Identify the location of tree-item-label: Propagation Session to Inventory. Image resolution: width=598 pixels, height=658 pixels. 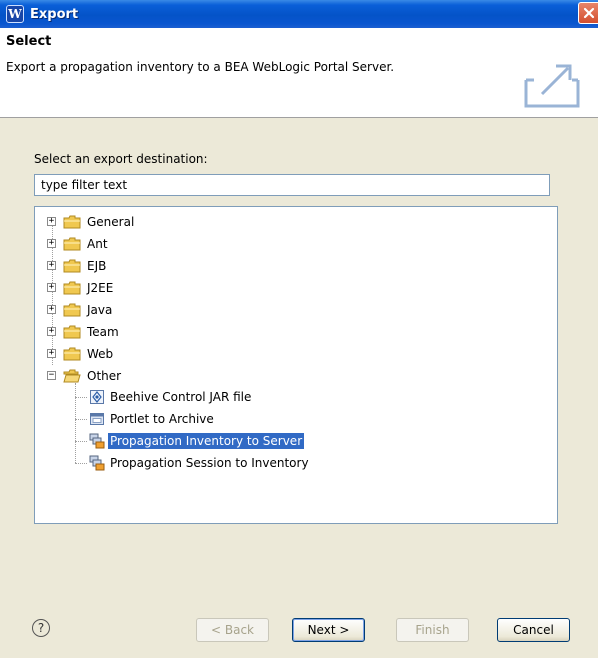
(209, 463).